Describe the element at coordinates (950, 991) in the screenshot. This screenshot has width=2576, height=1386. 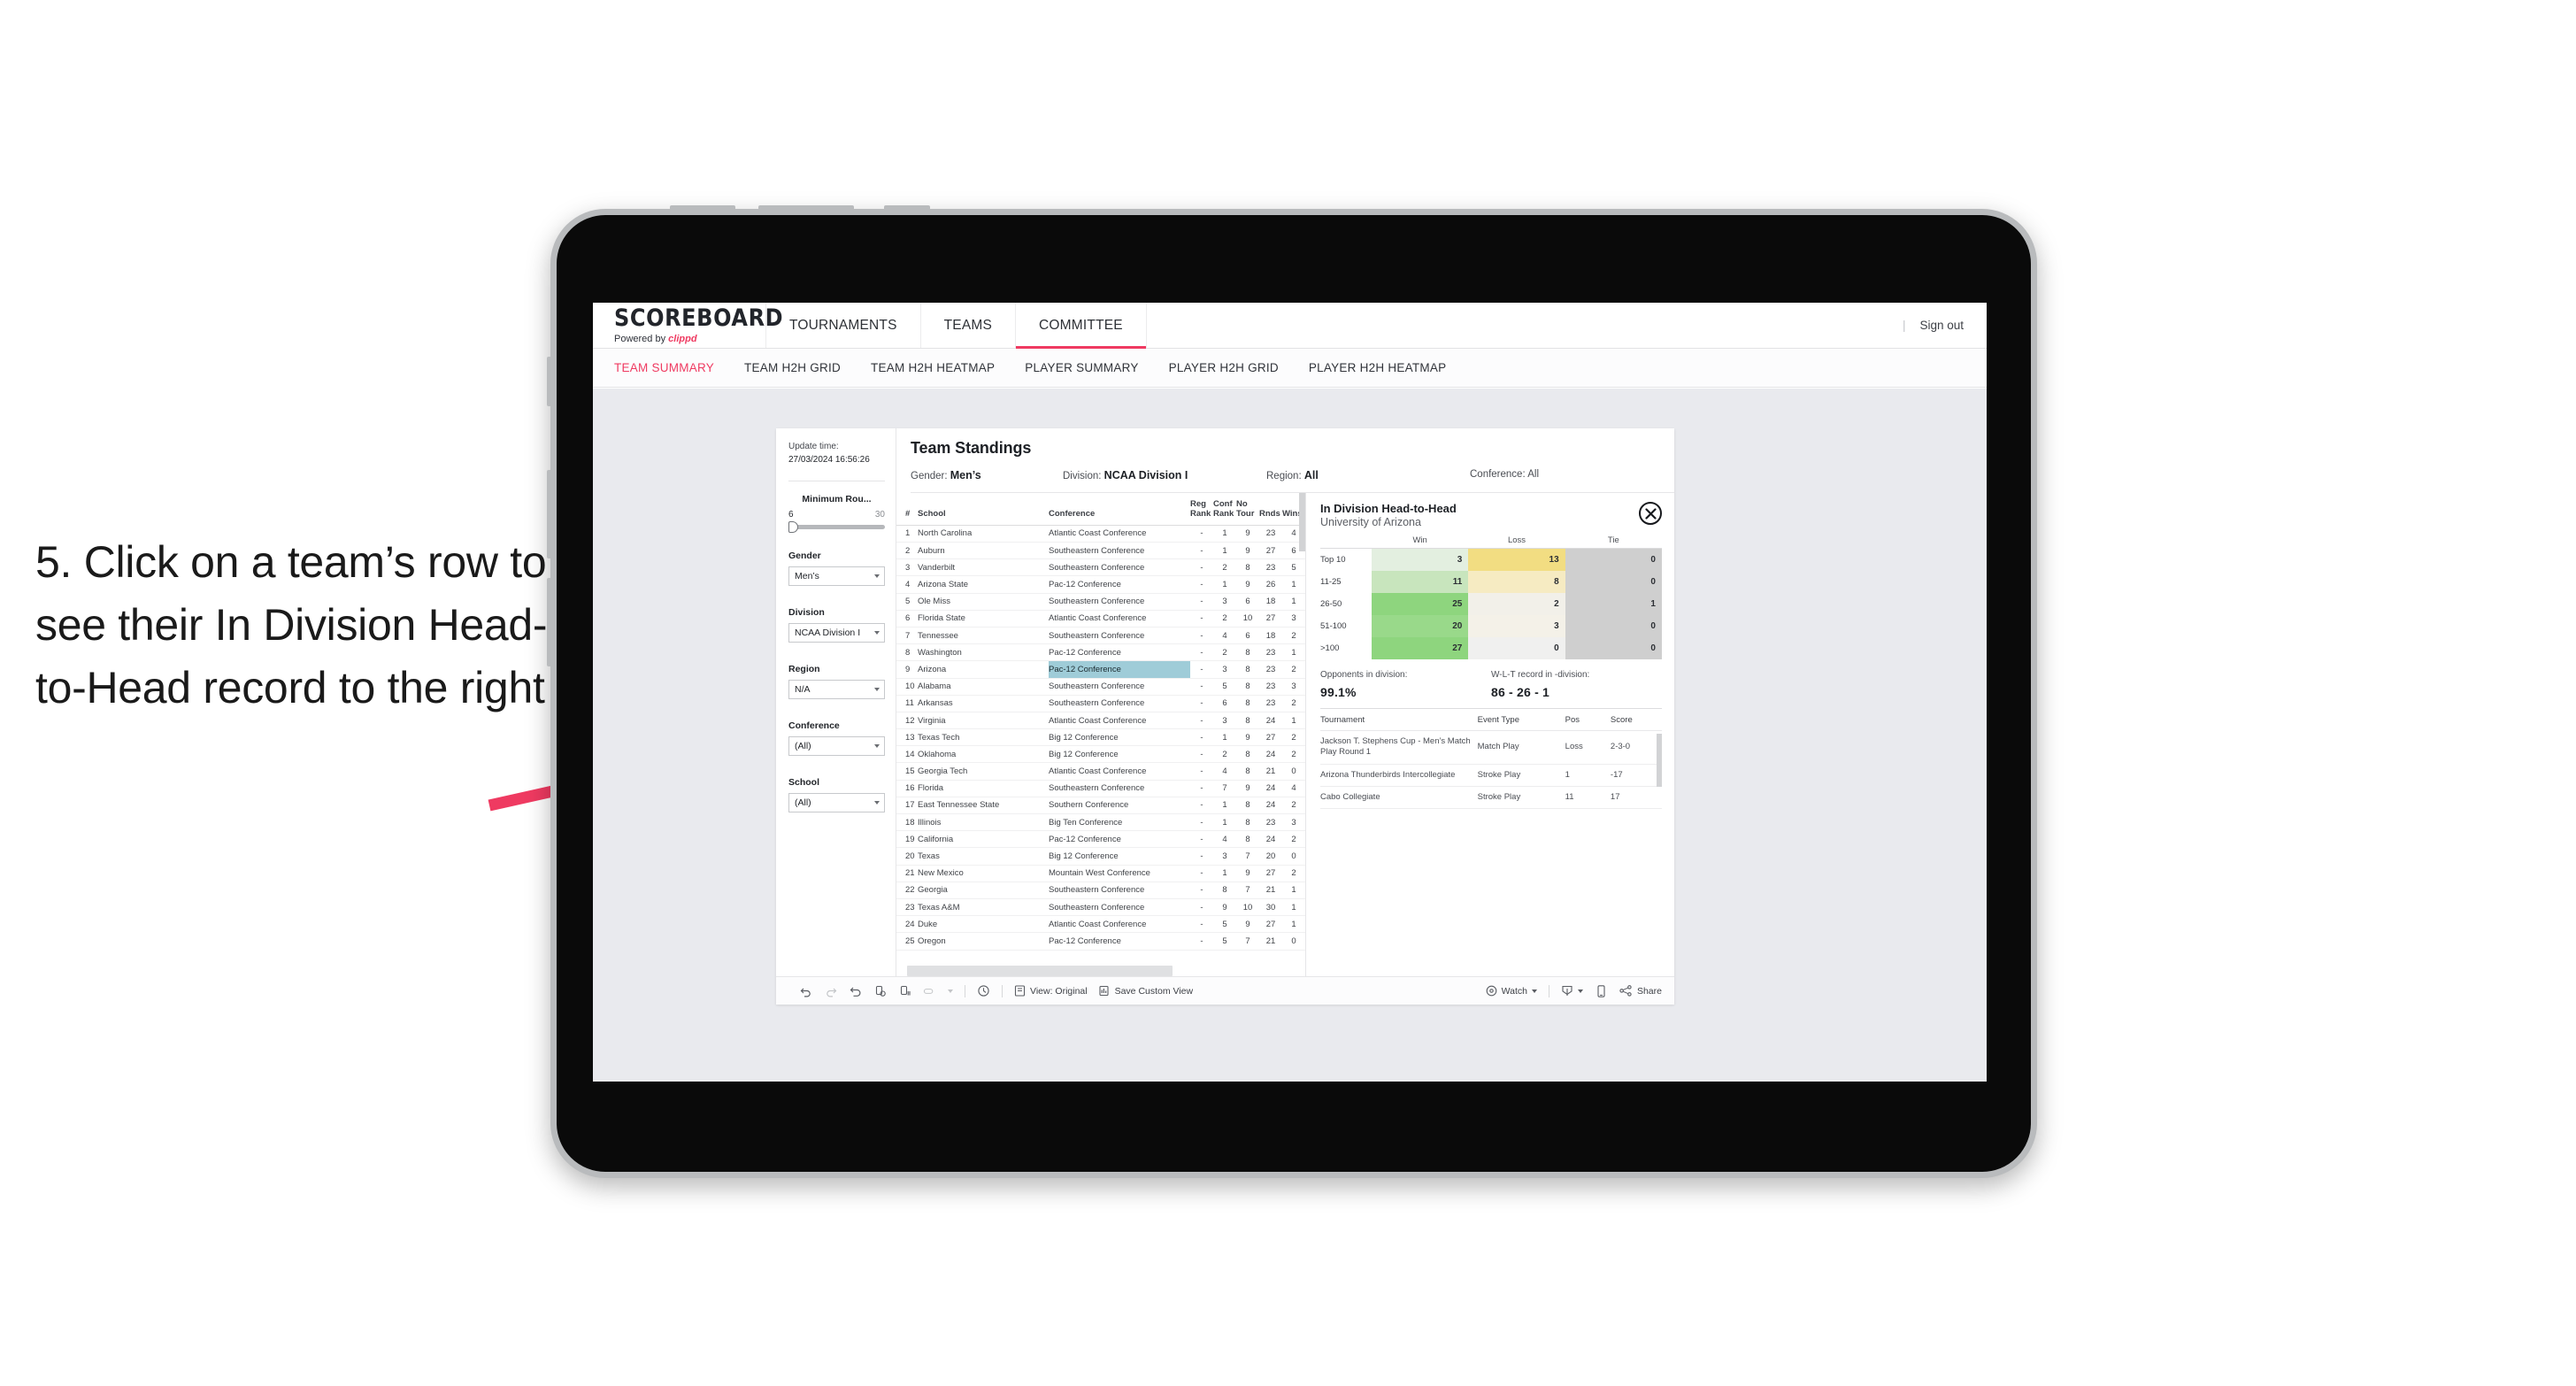
I see `view-mode-caret-icon` at that location.